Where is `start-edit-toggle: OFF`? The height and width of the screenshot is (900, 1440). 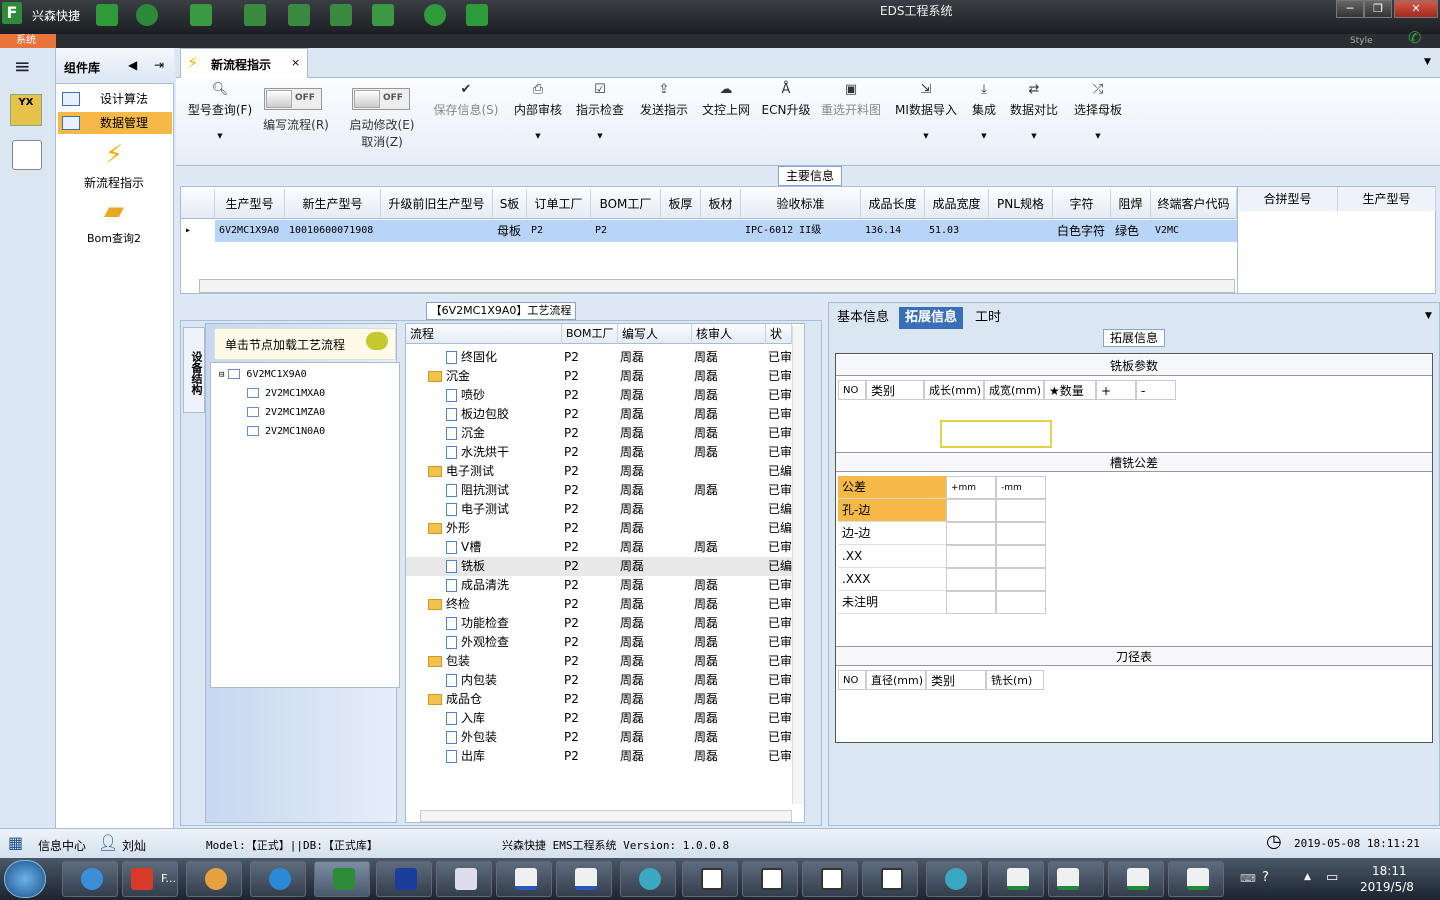 start-edit-toggle: OFF is located at coordinates (381, 99).